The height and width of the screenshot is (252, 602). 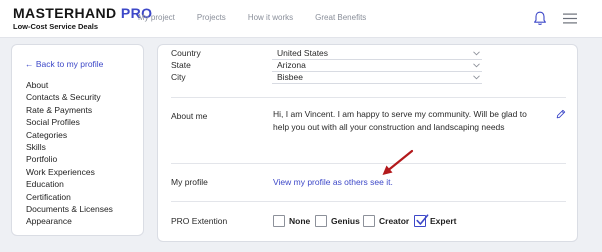 I want to click on sidebar-item-appearance: Appearance, so click(x=69, y=221).